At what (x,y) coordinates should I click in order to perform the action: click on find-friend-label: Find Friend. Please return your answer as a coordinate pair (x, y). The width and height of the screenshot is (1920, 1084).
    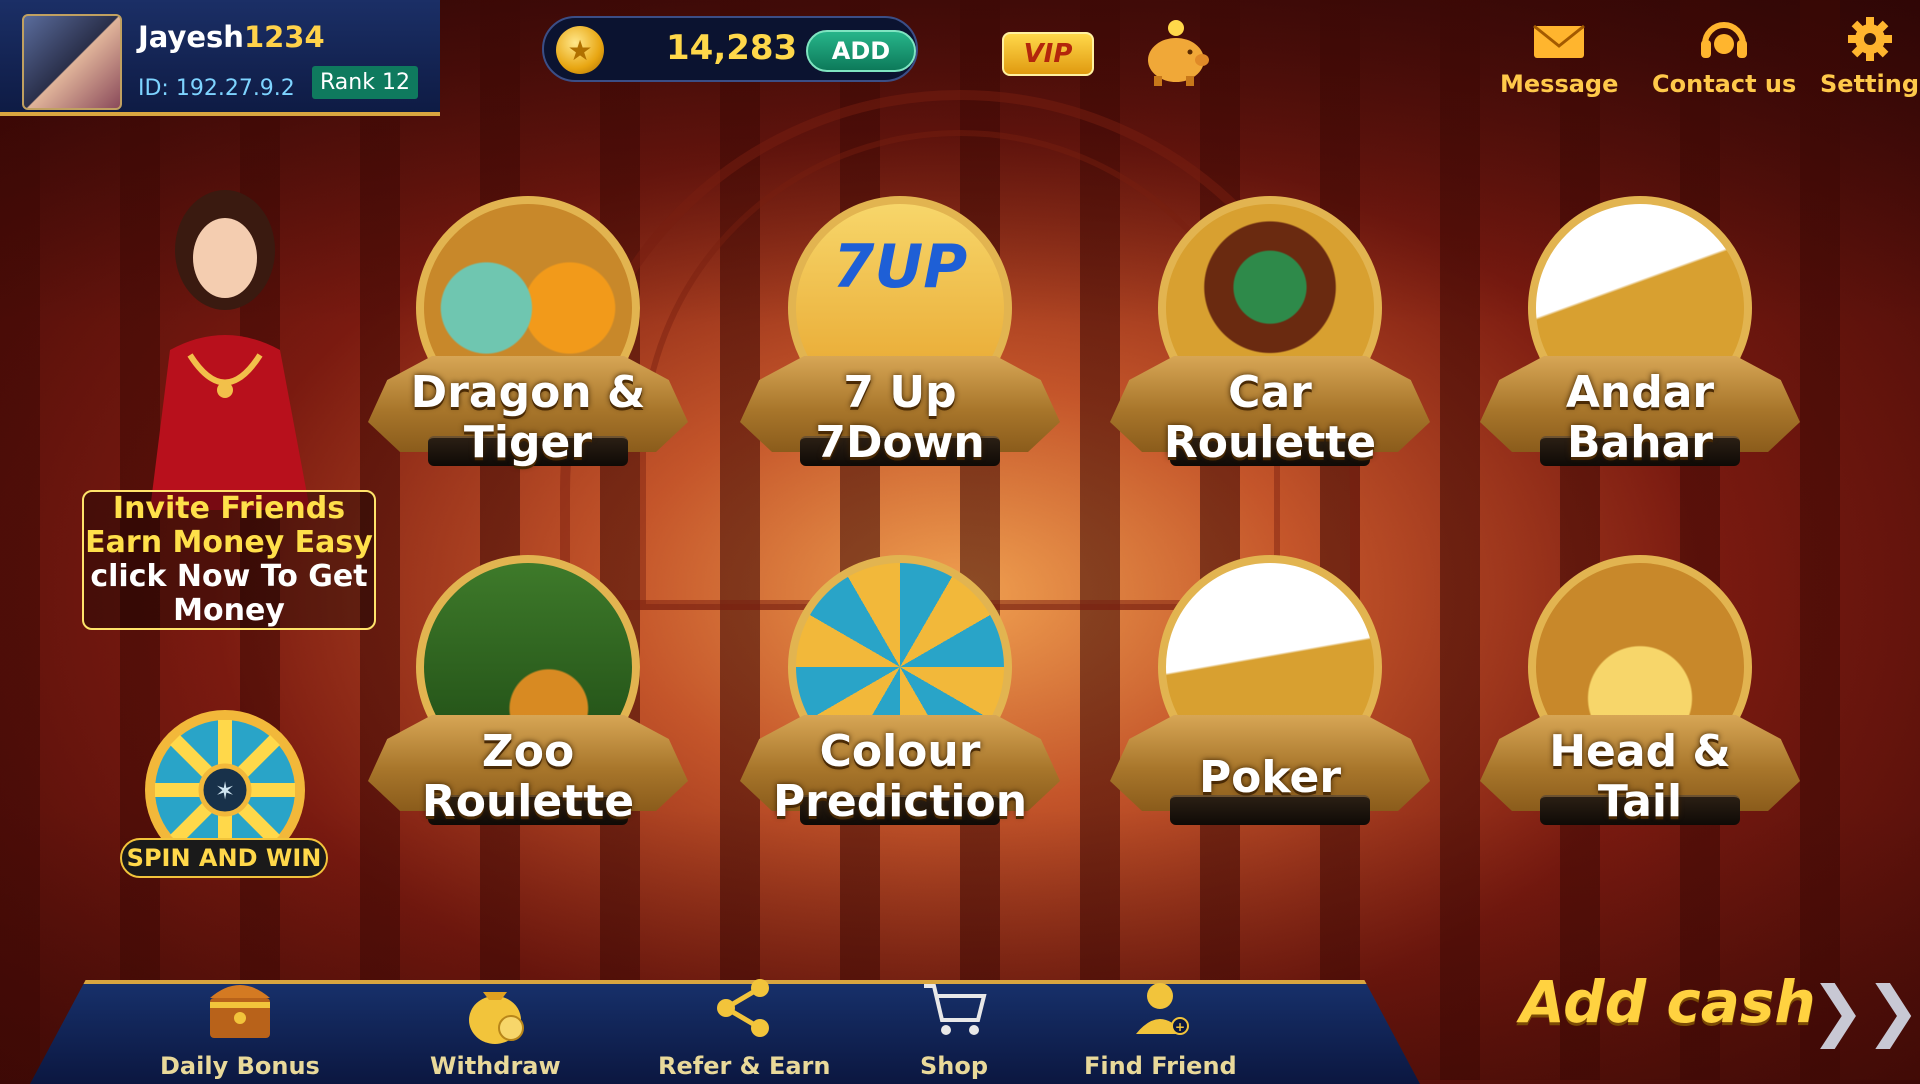
    Looking at the image, I should click on (1160, 1066).